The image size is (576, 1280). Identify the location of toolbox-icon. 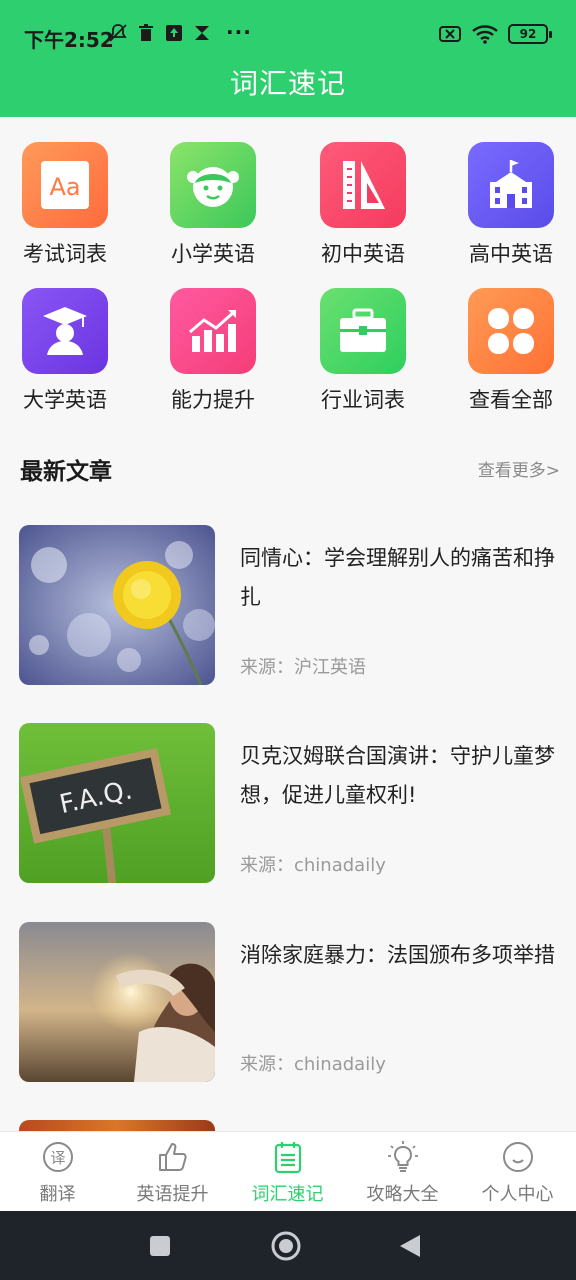
(363, 330).